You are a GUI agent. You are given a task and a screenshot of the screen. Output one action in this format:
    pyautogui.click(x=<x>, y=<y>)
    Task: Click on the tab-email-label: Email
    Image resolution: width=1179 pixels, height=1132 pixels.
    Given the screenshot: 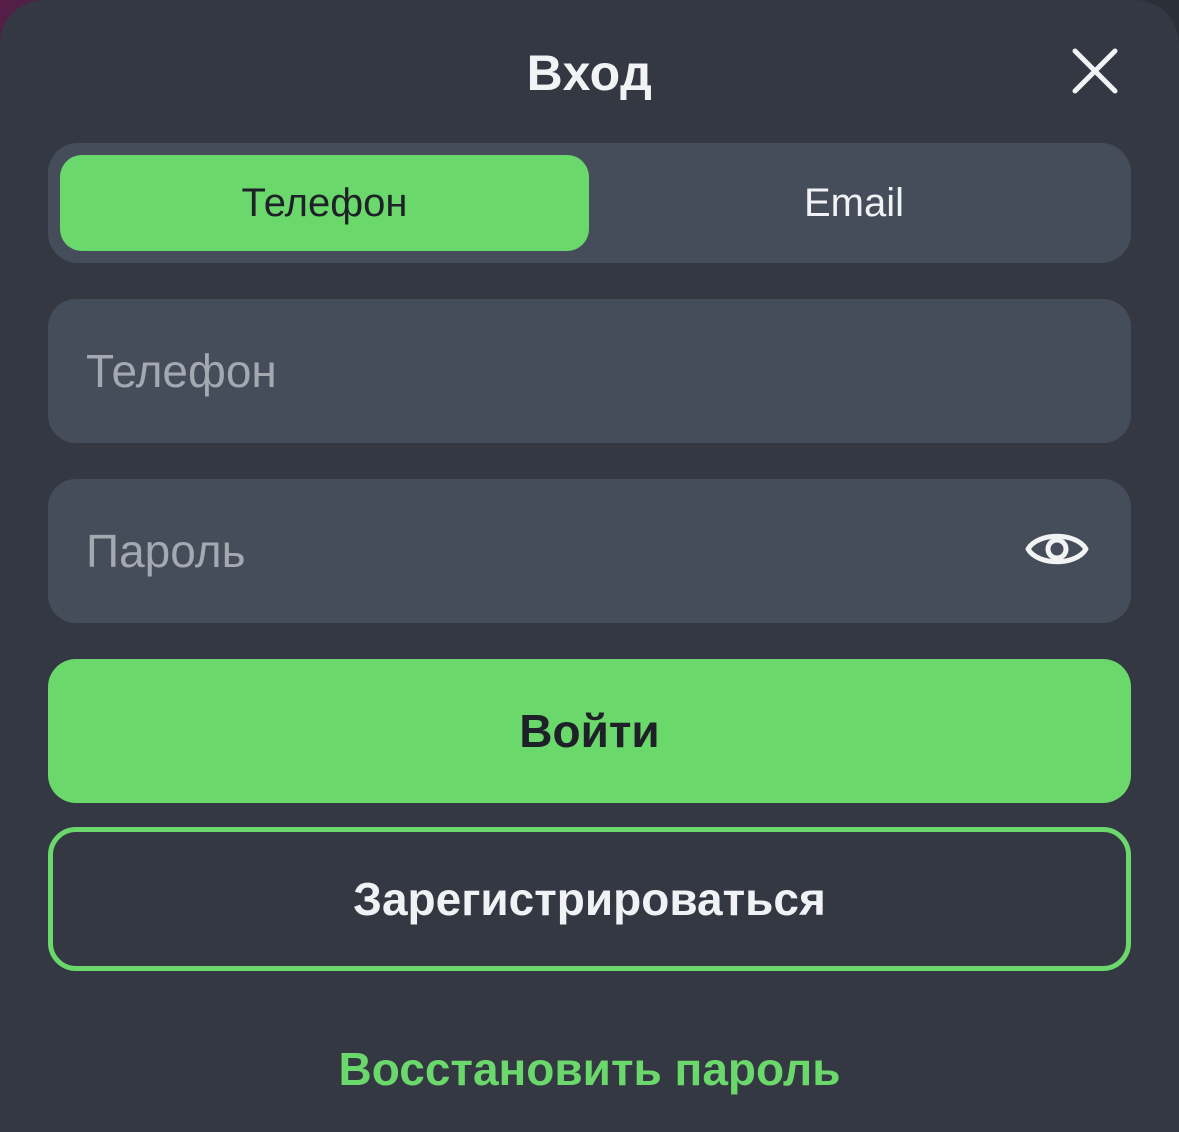 What is the action you would take?
    pyautogui.click(x=854, y=202)
    